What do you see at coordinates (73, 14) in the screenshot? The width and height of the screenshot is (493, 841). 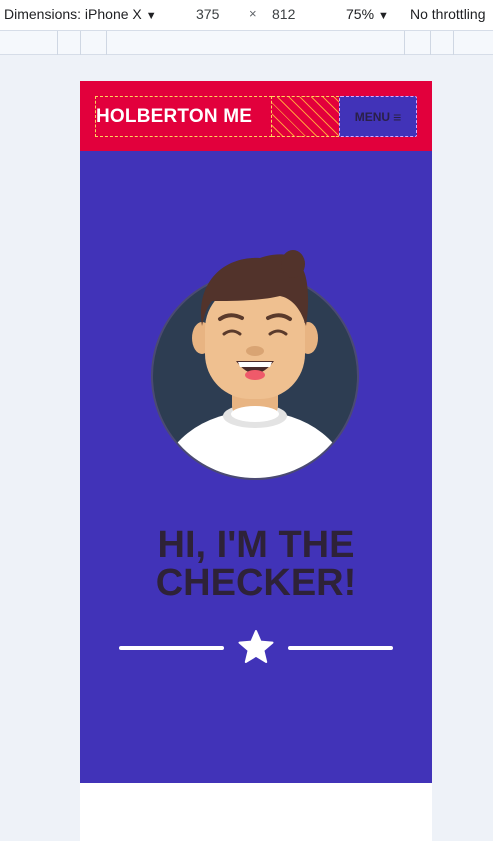 I see `device-label: Dimensions: iPhone X` at bounding box center [73, 14].